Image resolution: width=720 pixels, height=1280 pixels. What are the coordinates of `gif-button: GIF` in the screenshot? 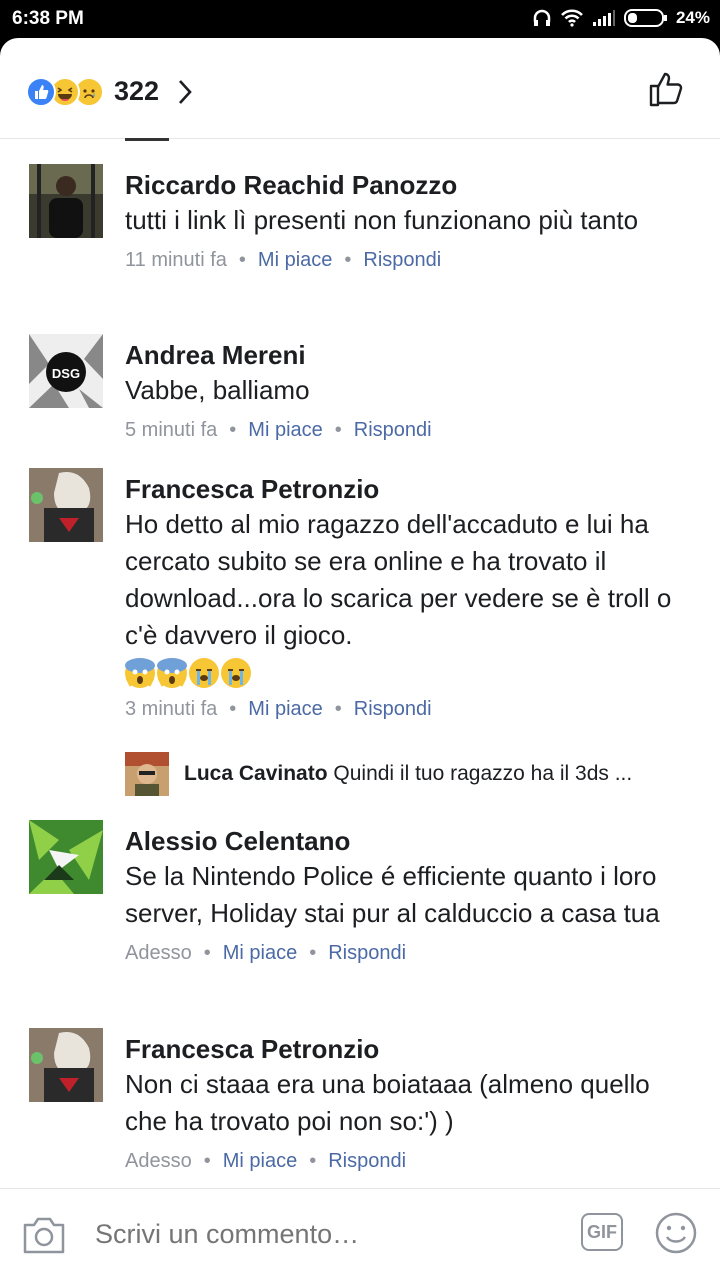 It's located at (602, 1232).